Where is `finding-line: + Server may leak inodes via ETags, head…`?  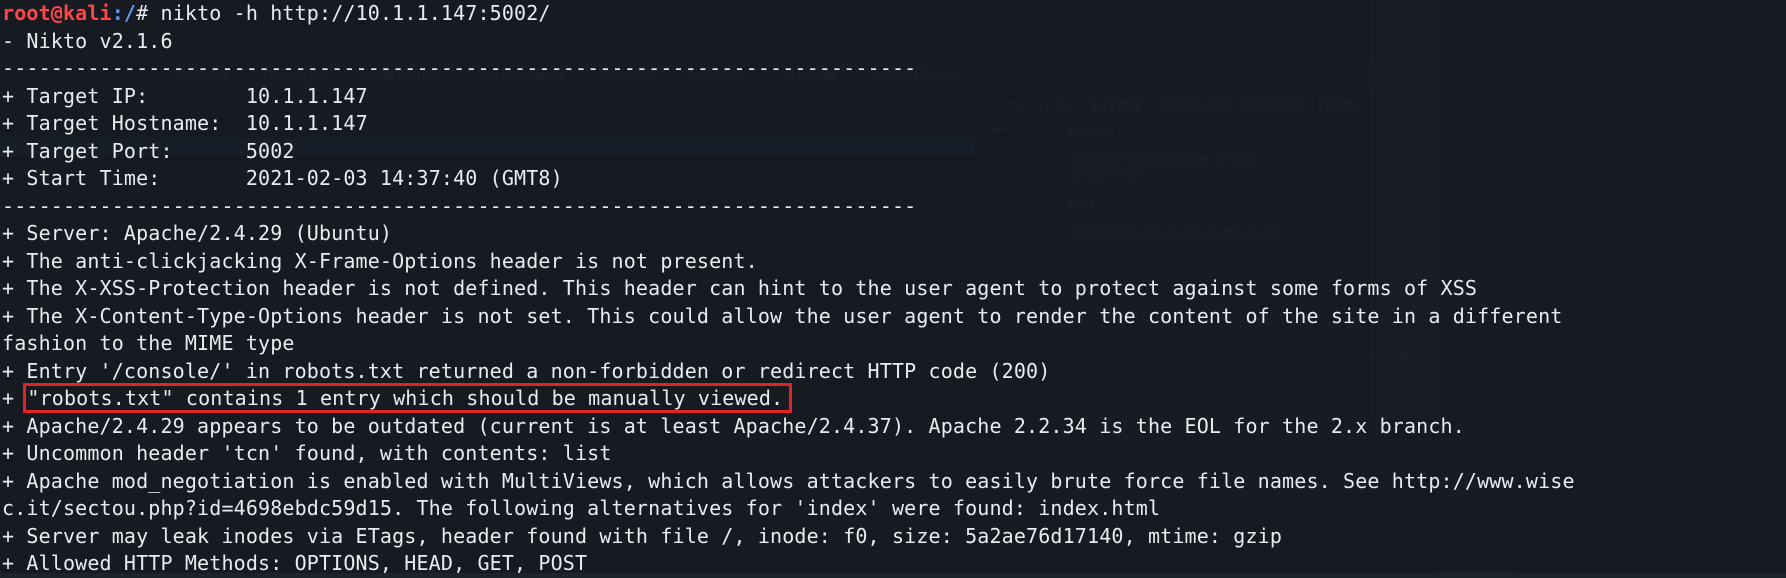
finding-line: + Server may leak inodes via ETags, head… is located at coordinates (642, 535).